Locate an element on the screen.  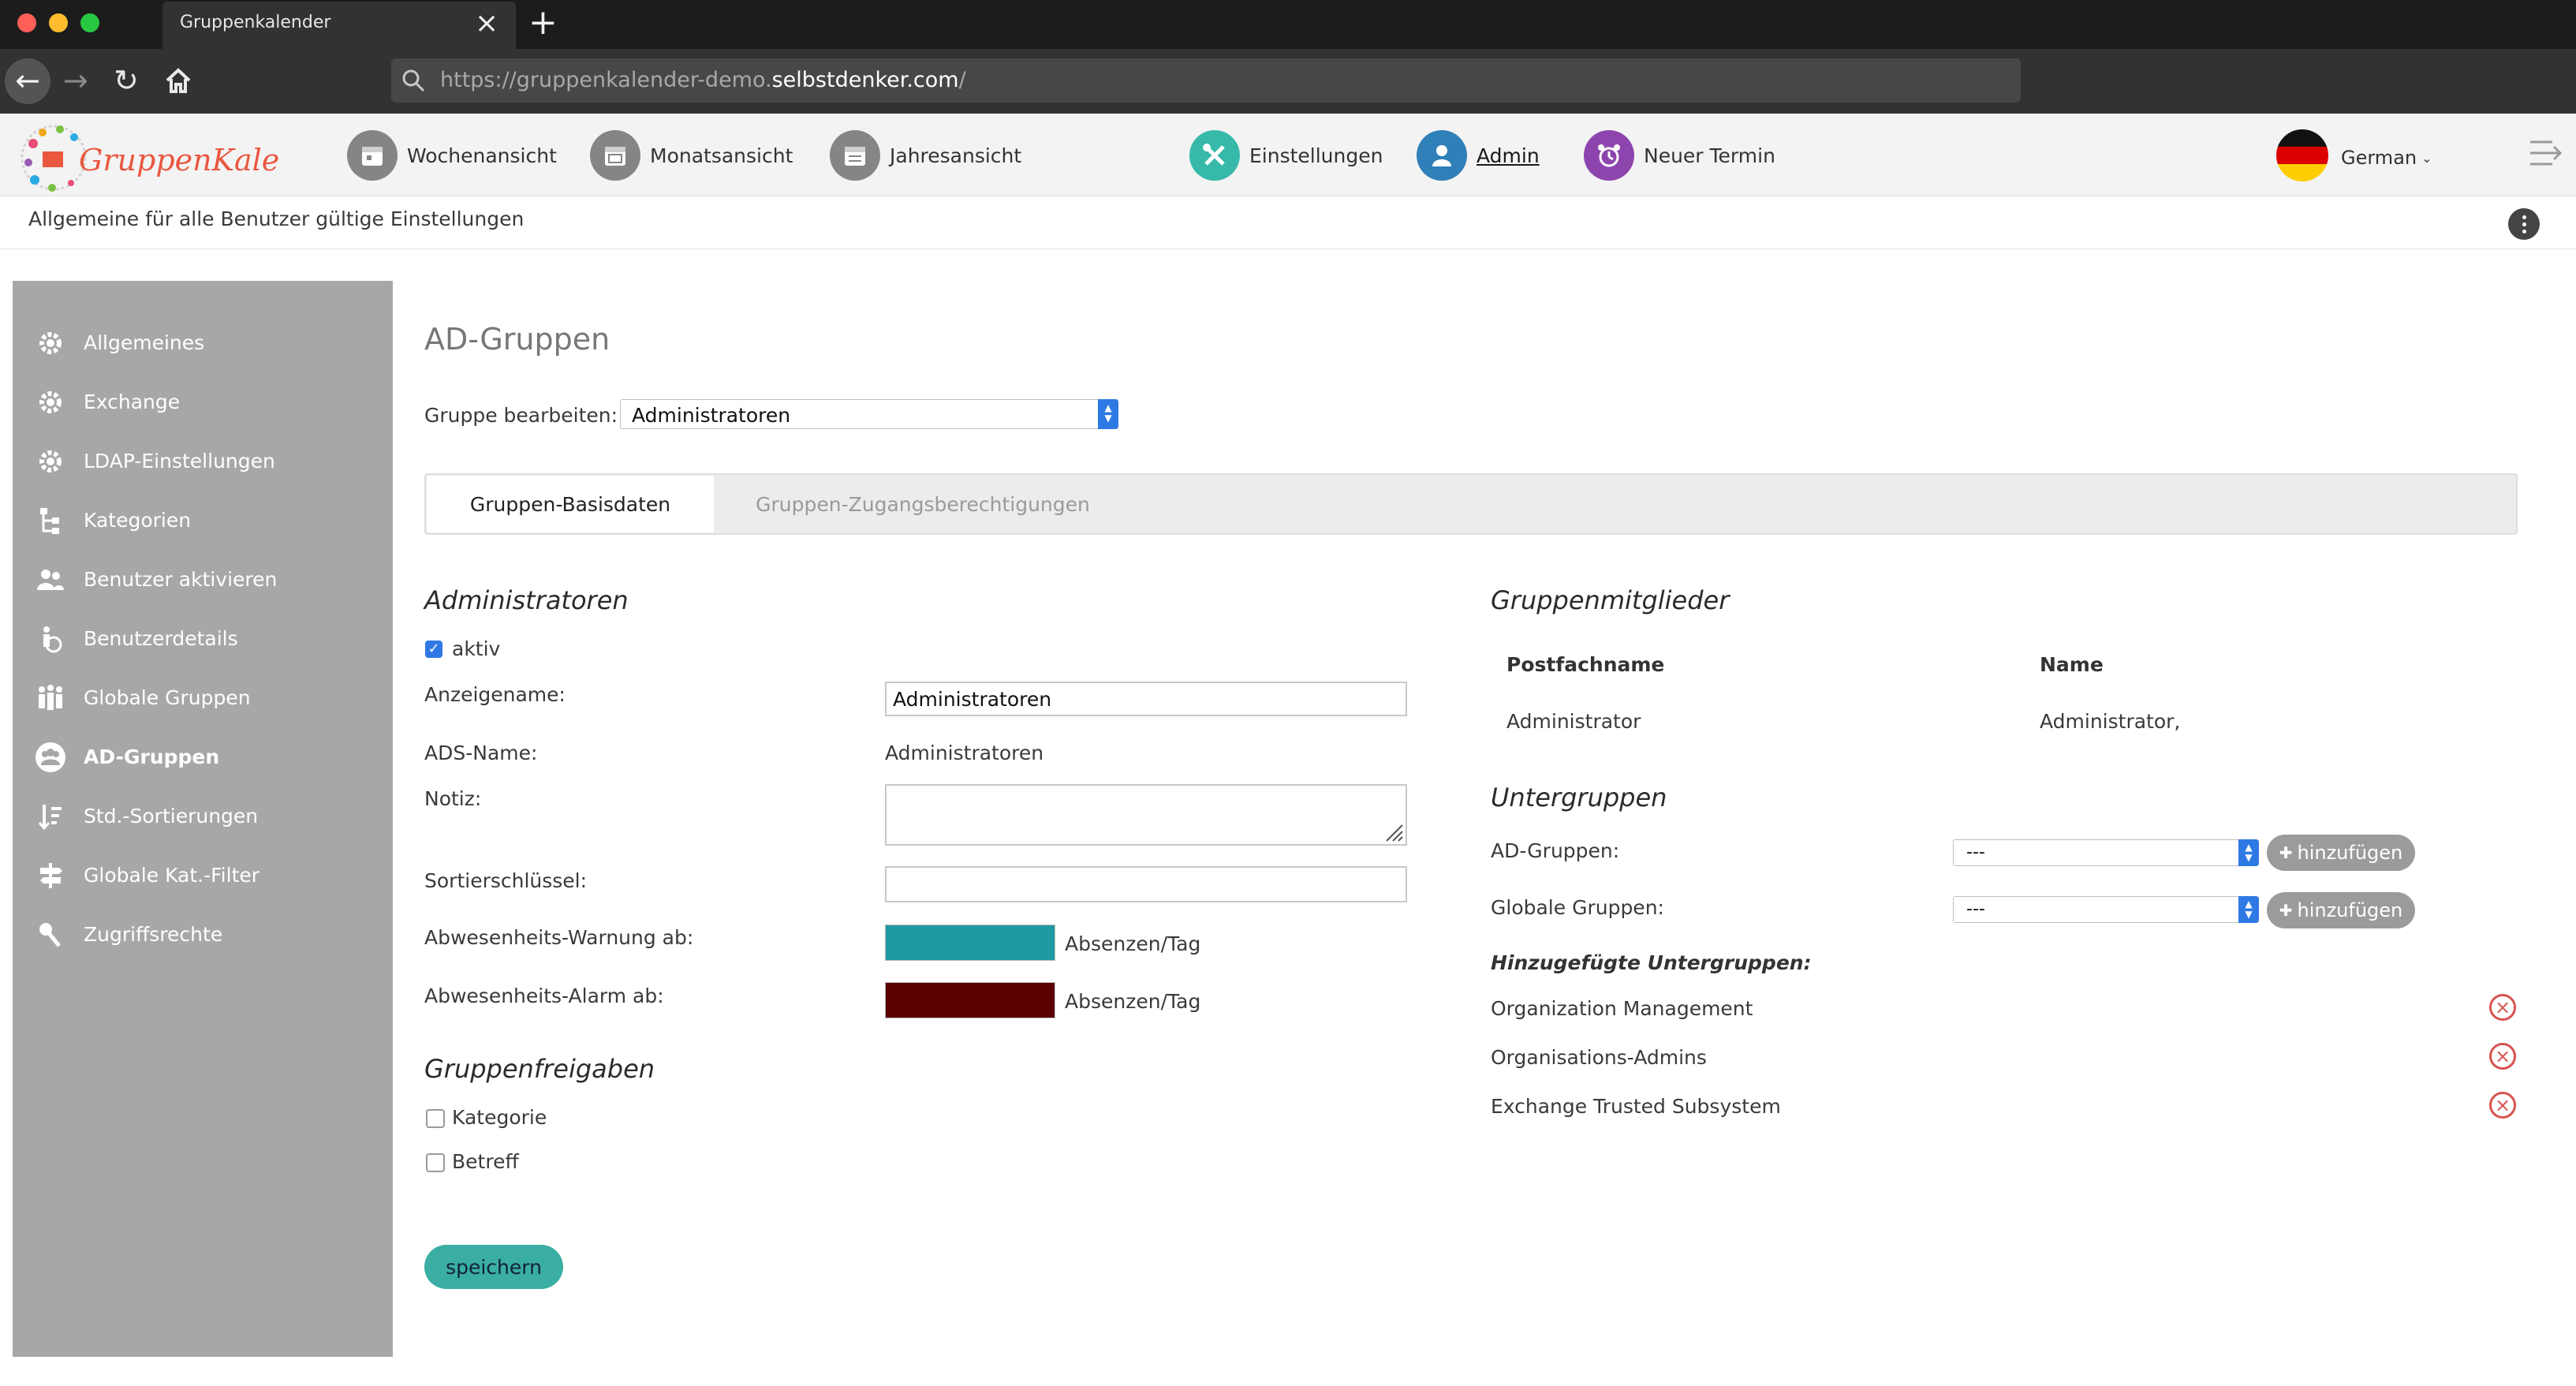
added-subgroup-item: Exchange Trusted Subsystem is located at coordinates (1636, 1106).